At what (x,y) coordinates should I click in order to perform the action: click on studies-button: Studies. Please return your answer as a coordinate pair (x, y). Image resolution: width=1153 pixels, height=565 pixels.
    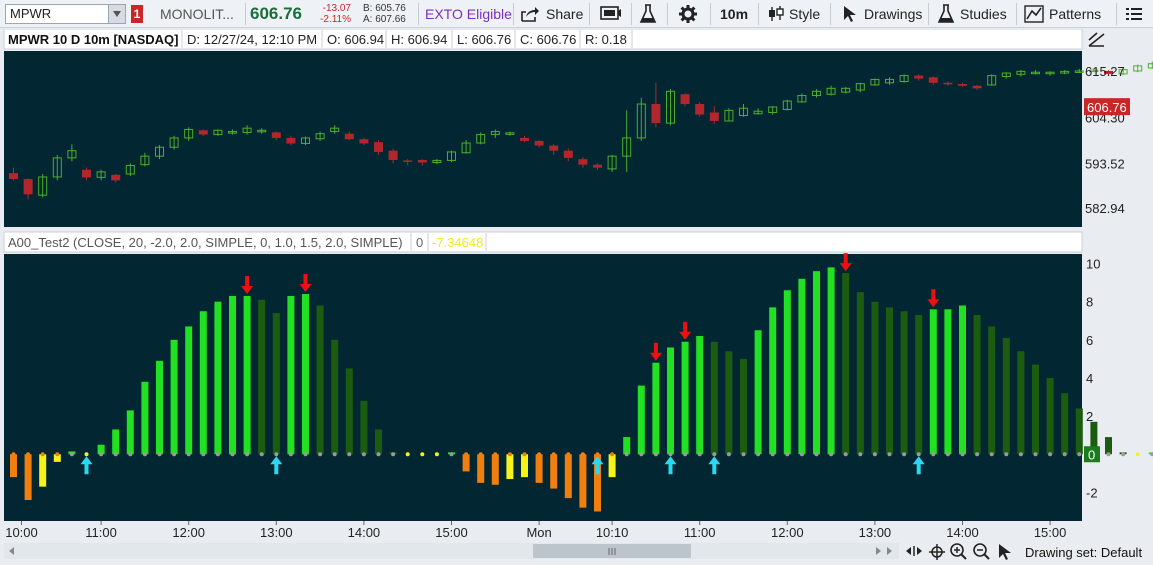
    Looking at the image, I should click on (972, 14).